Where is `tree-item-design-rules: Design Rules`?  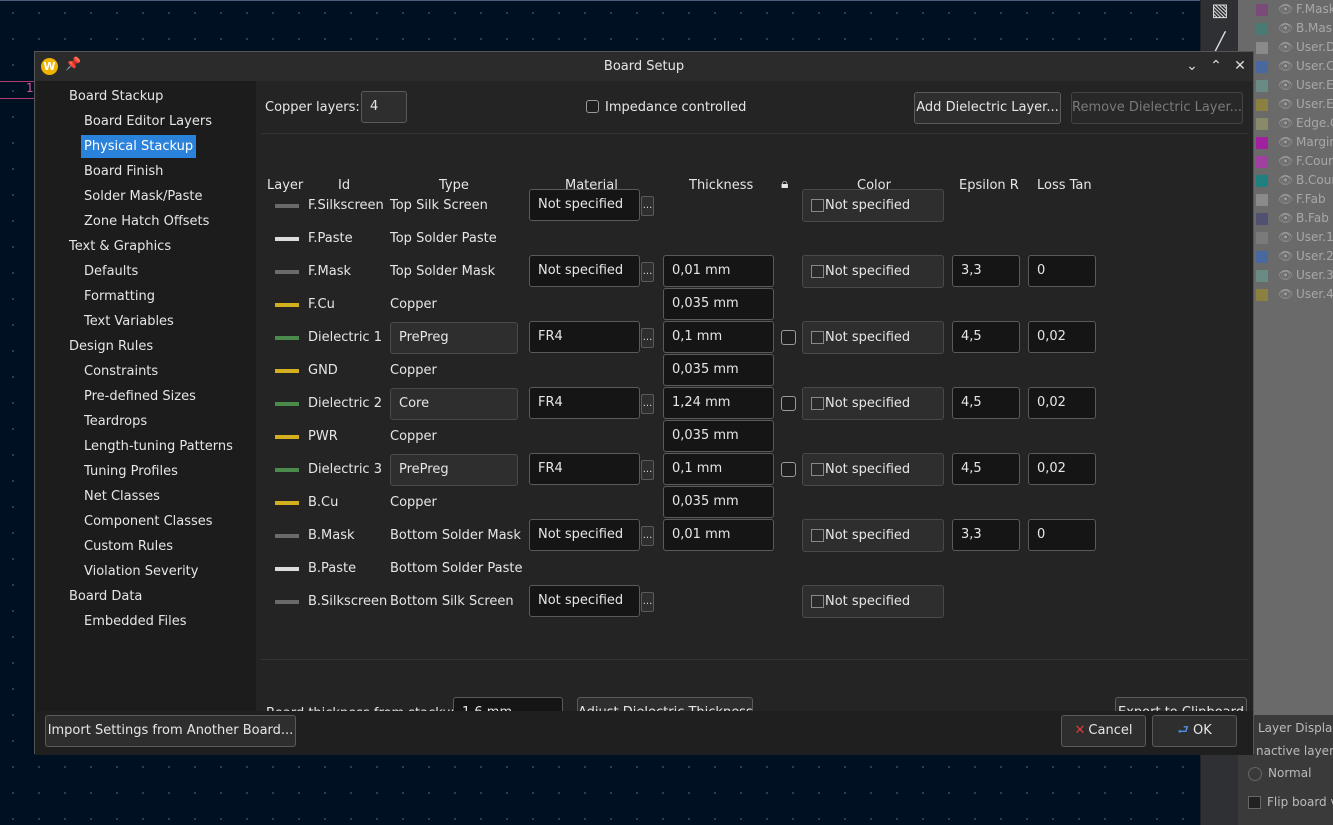
tree-item-design-rules: Design Rules is located at coordinates (111, 346).